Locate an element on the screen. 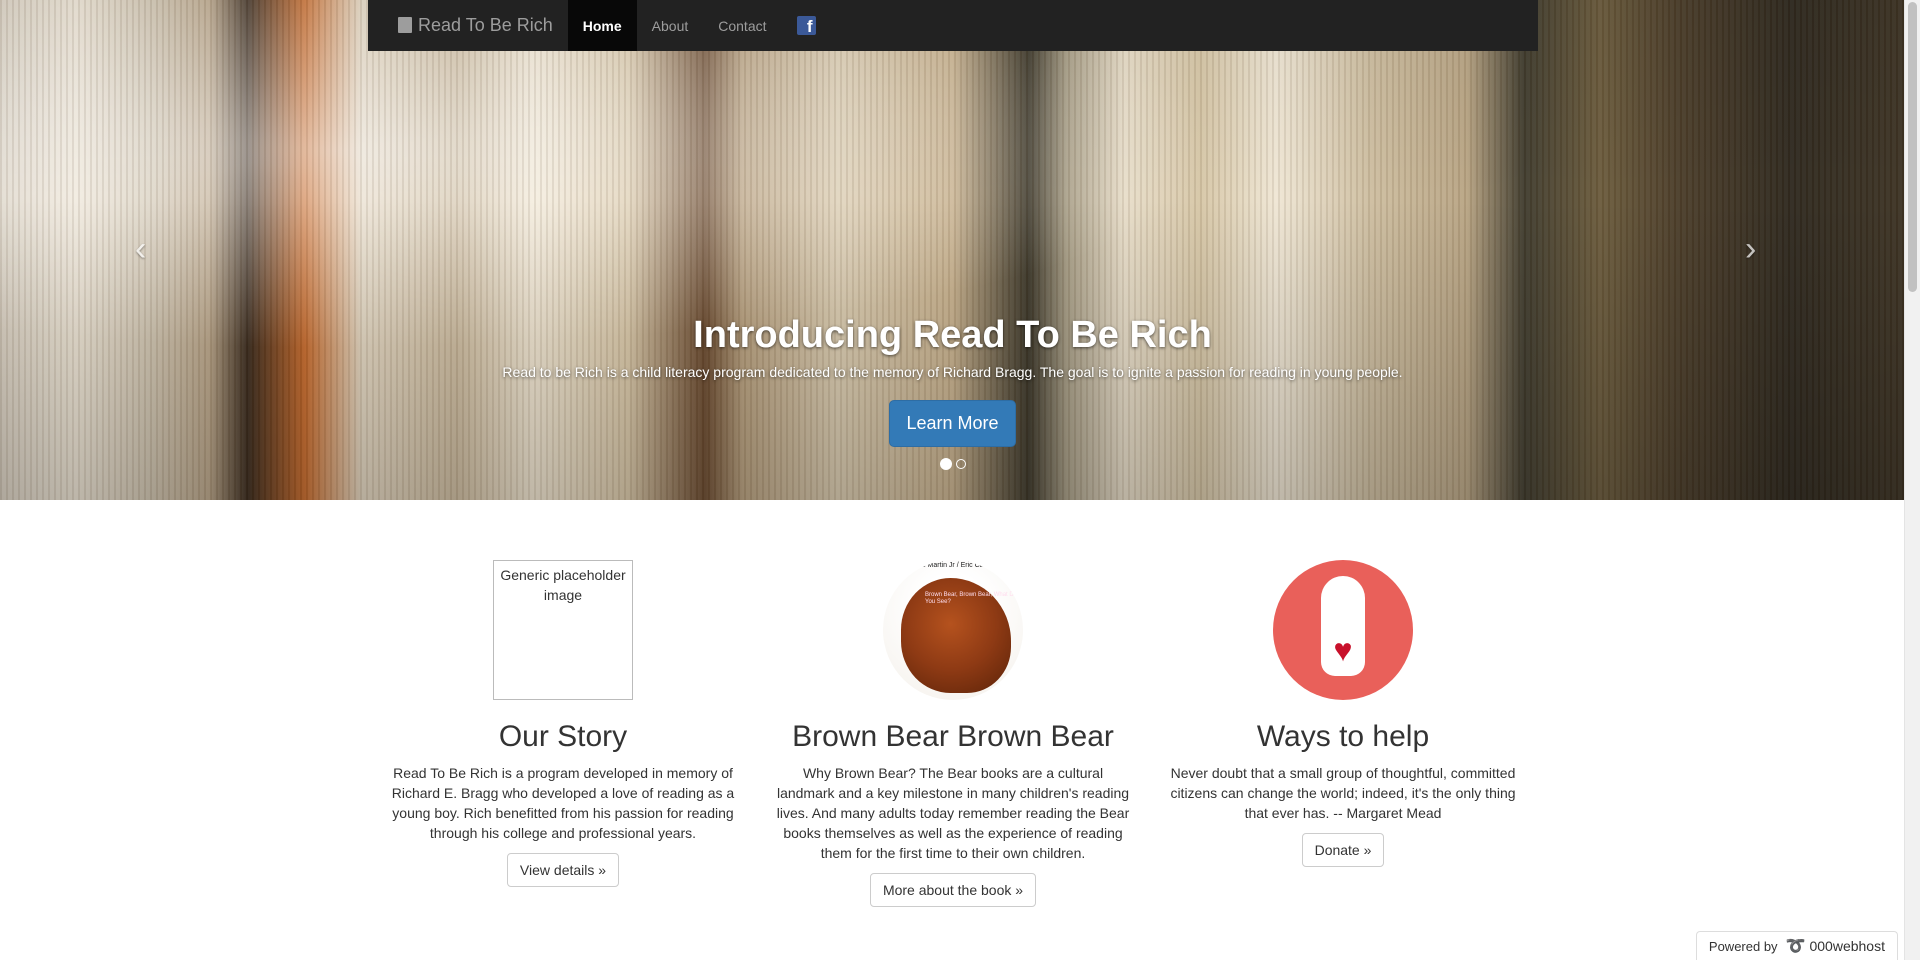  facebook-icon: f is located at coordinates (806, 26).